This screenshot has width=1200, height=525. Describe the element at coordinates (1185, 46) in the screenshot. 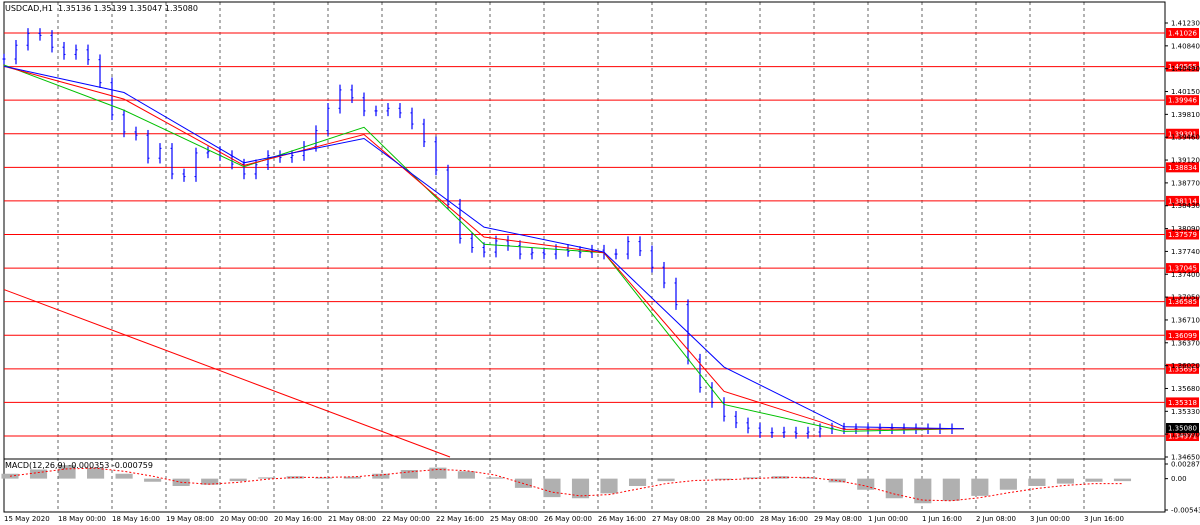

I see `price-tick-label: 1.40840` at that location.